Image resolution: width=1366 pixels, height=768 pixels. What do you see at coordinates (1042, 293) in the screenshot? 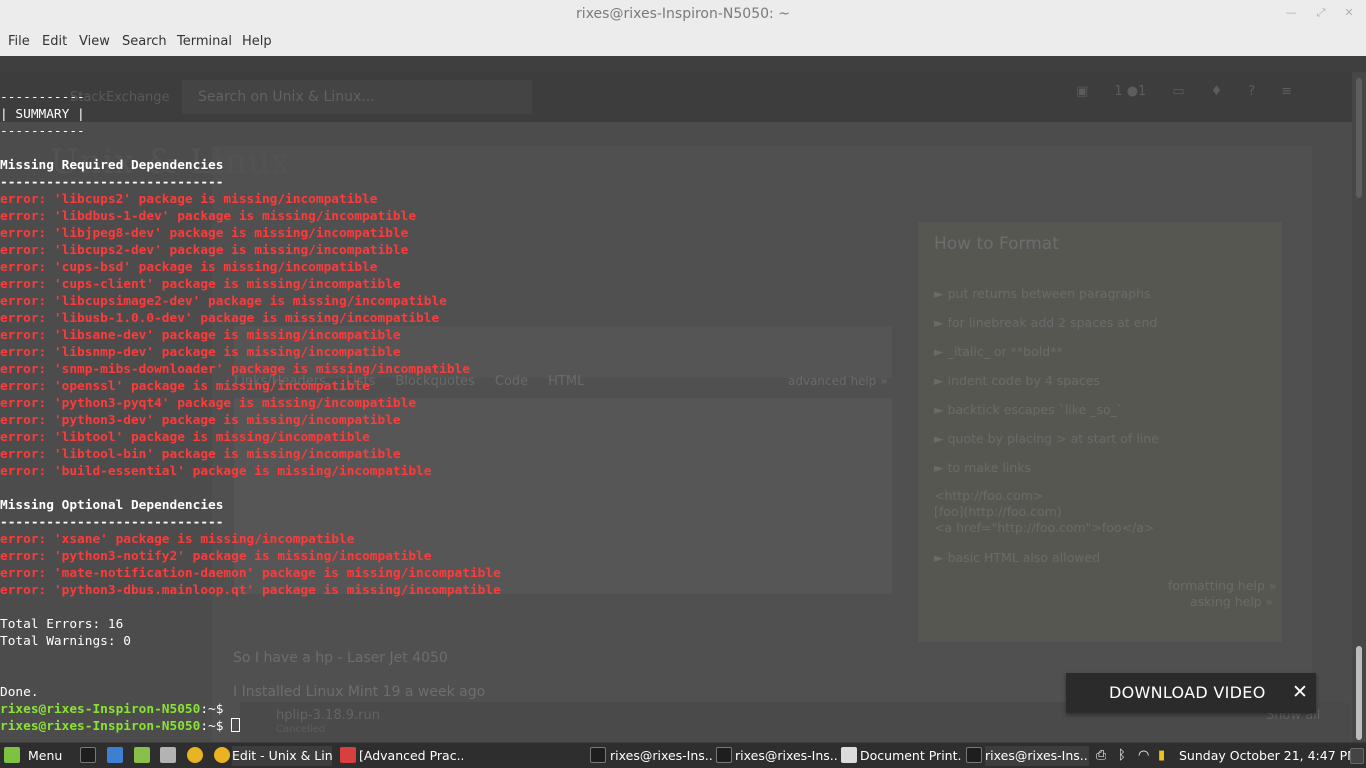
I see `format-tip: ► put returns between paragraphs` at bounding box center [1042, 293].